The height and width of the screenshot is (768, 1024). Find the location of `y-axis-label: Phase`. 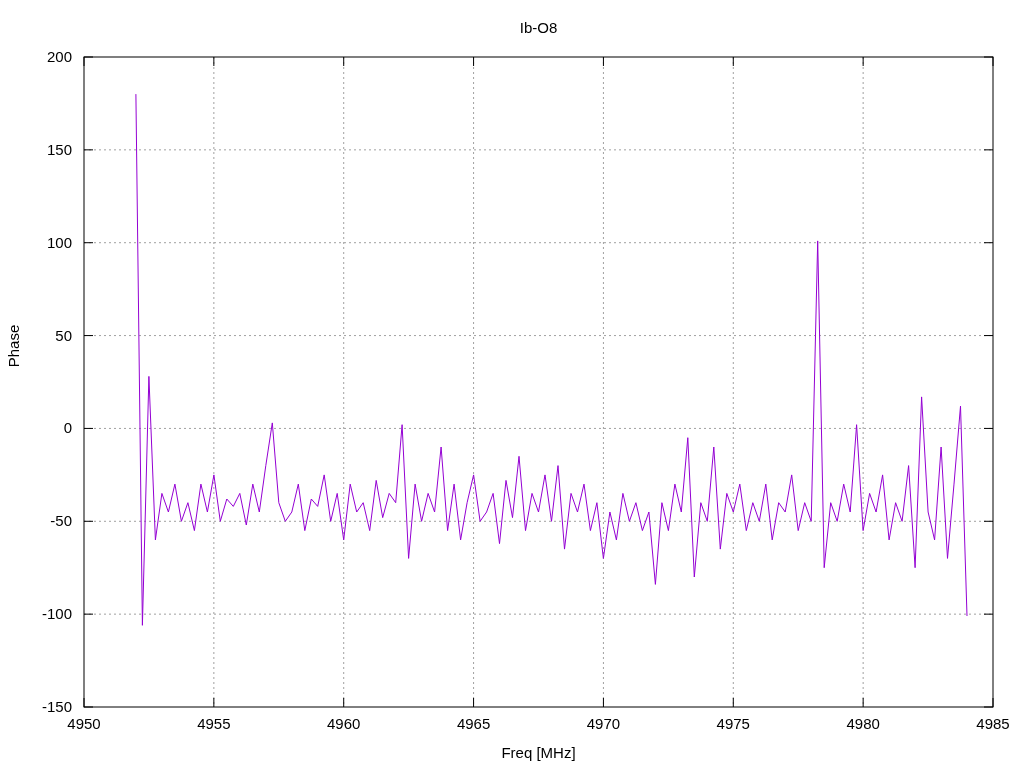

y-axis-label: Phase is located at coordinates (13, 346).